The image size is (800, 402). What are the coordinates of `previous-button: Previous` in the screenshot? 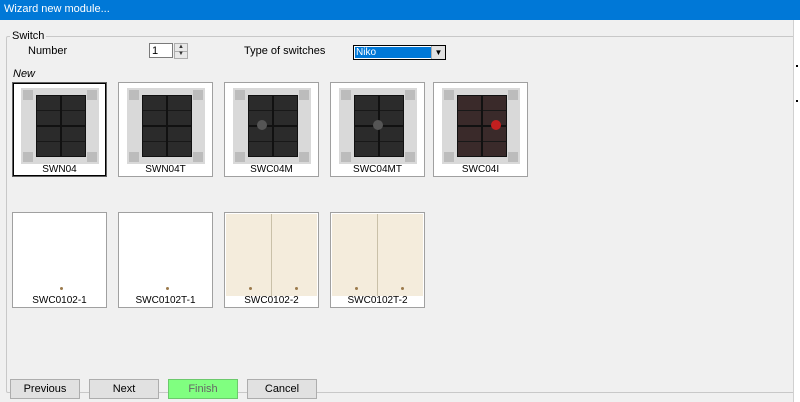 It's located at (45, 389).